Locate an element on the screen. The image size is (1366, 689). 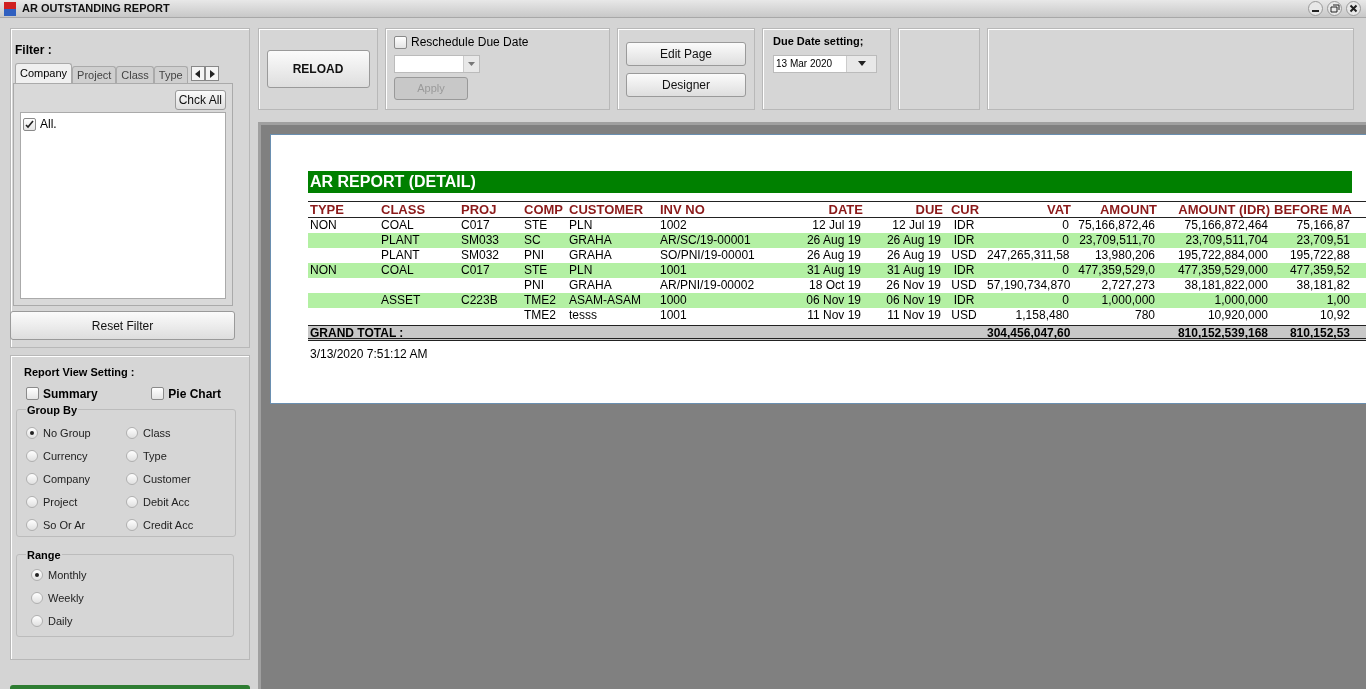
report-view-label: Report View Setting : is located at coordinates (80, 372).